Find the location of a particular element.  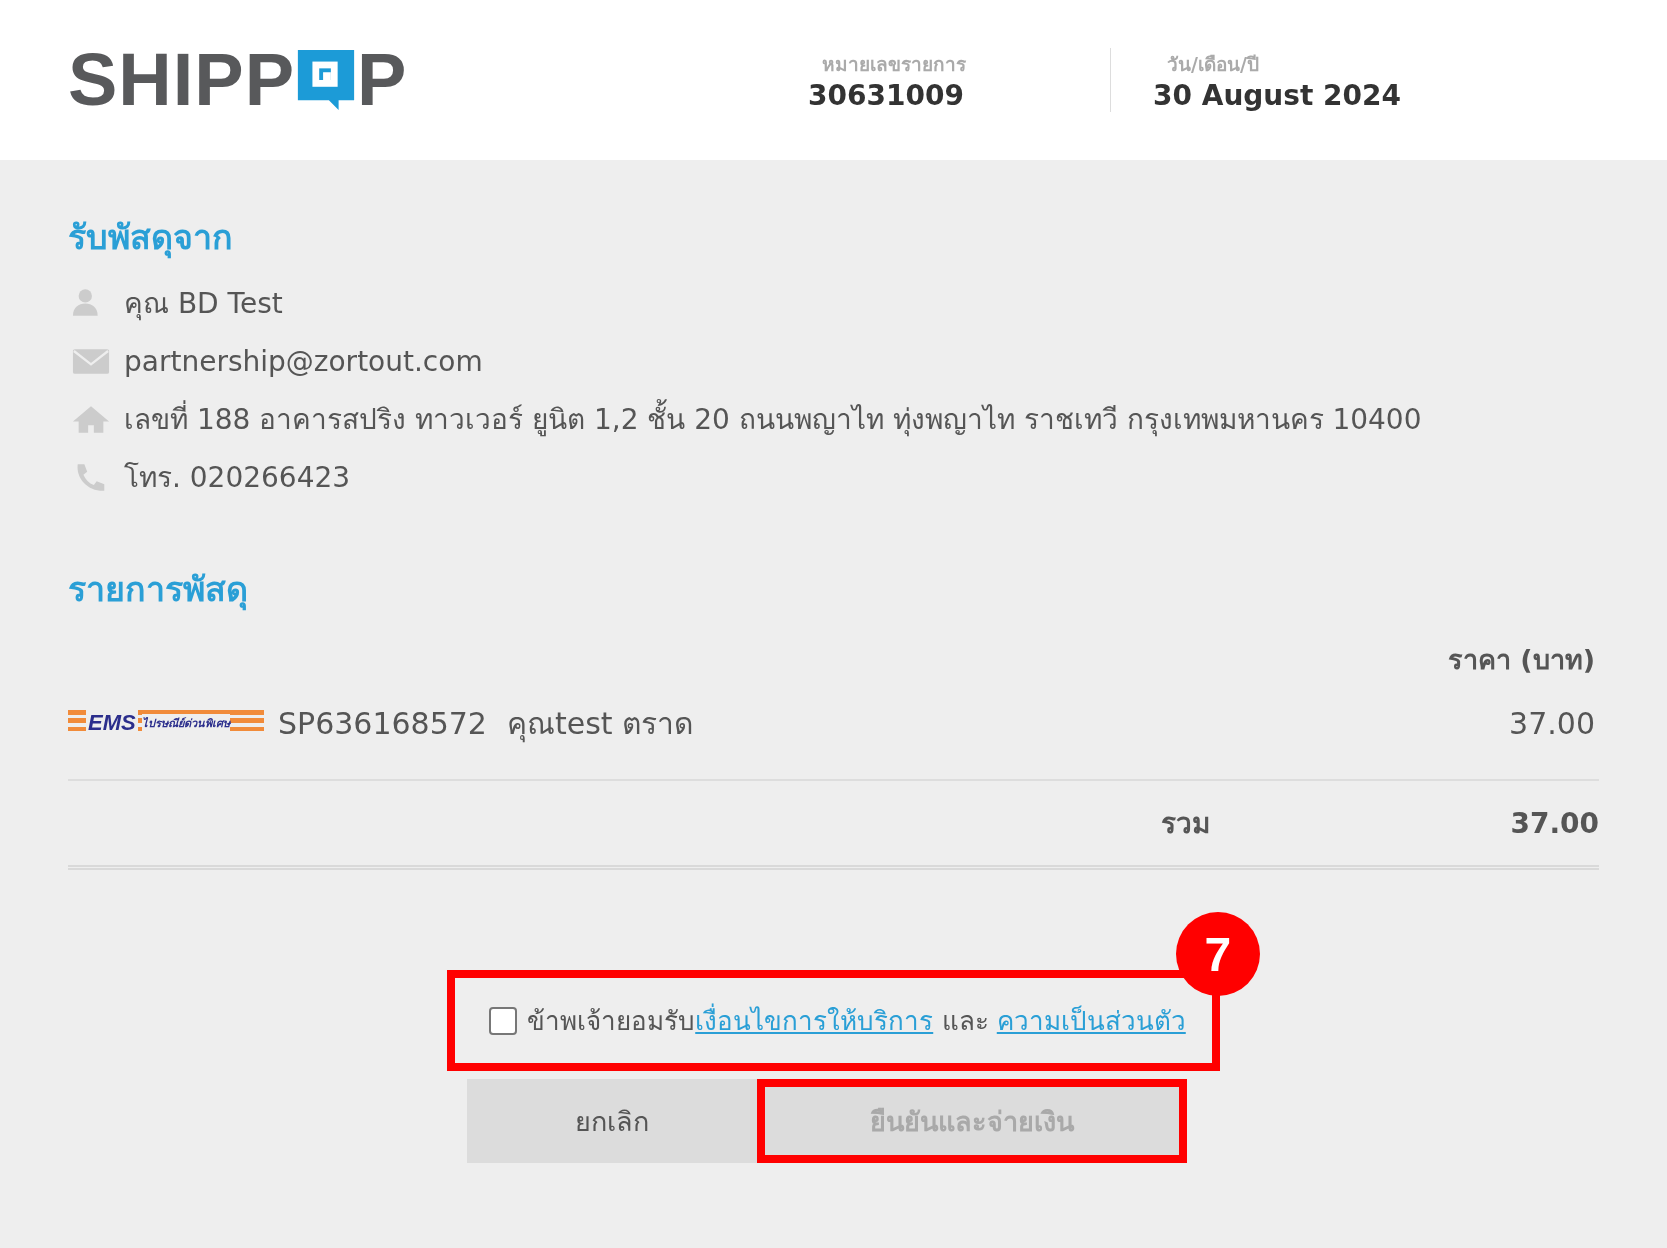

date-label: วัน/เดือน/ปี is located at coordinates (1213, 64).